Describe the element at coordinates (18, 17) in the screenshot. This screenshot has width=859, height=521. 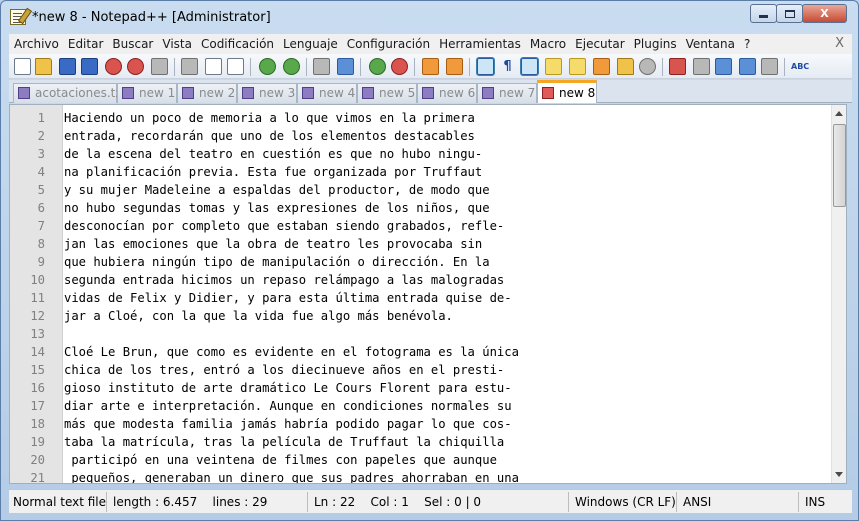
I see `notepad-app-icon` at that location.